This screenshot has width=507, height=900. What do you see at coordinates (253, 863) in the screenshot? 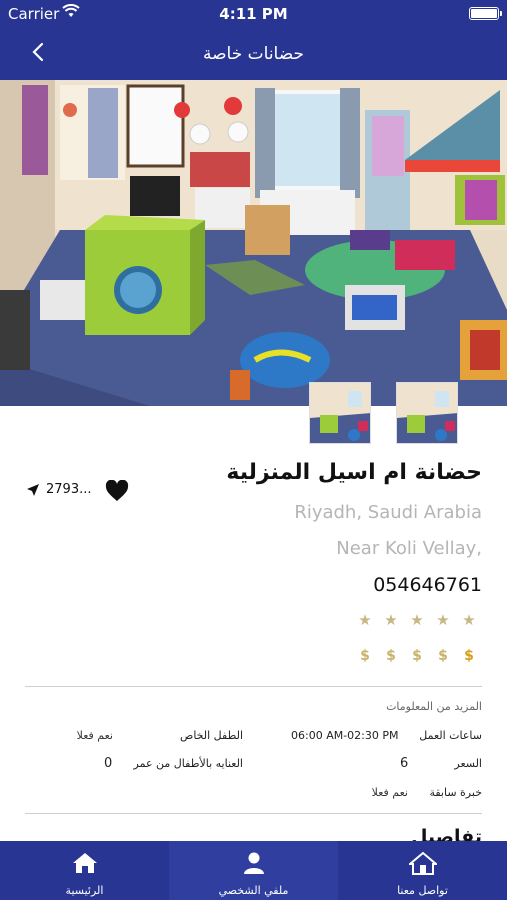
I see `profile-icon` at bounding box center [253, 863].